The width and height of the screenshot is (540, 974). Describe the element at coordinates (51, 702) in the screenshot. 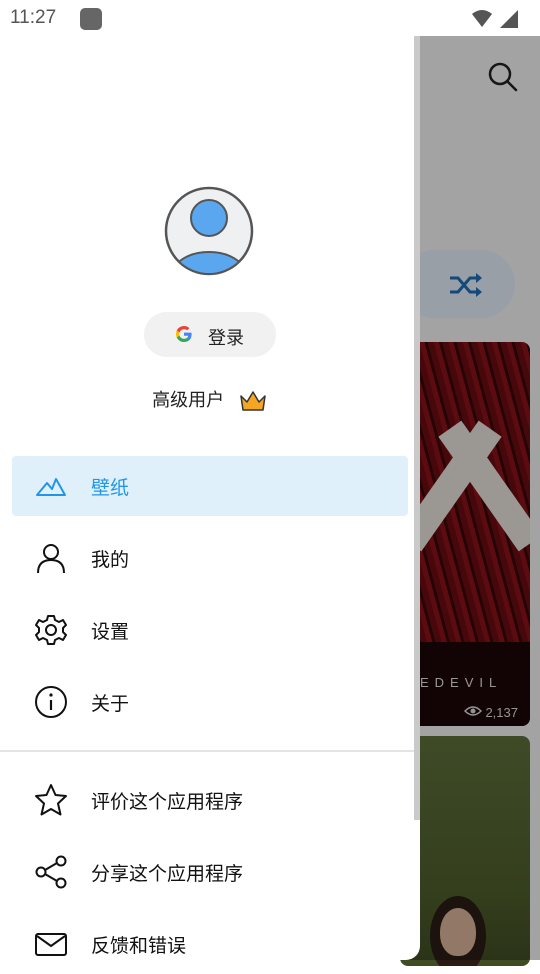

I see `info-icon` at that location.